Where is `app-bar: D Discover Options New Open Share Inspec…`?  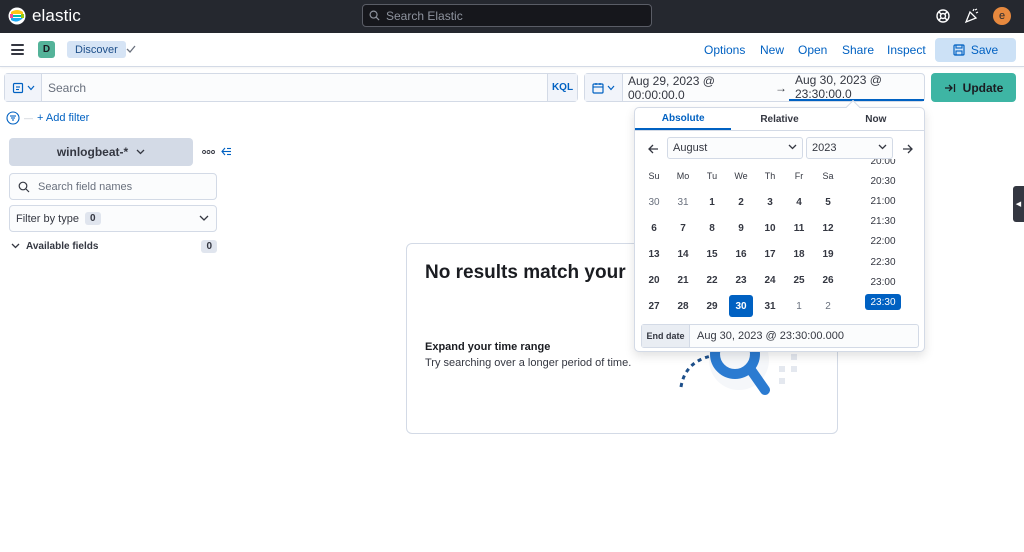 app-bar: D Discover Options New Open Share Inspec… is located at coordinates (512, 50).